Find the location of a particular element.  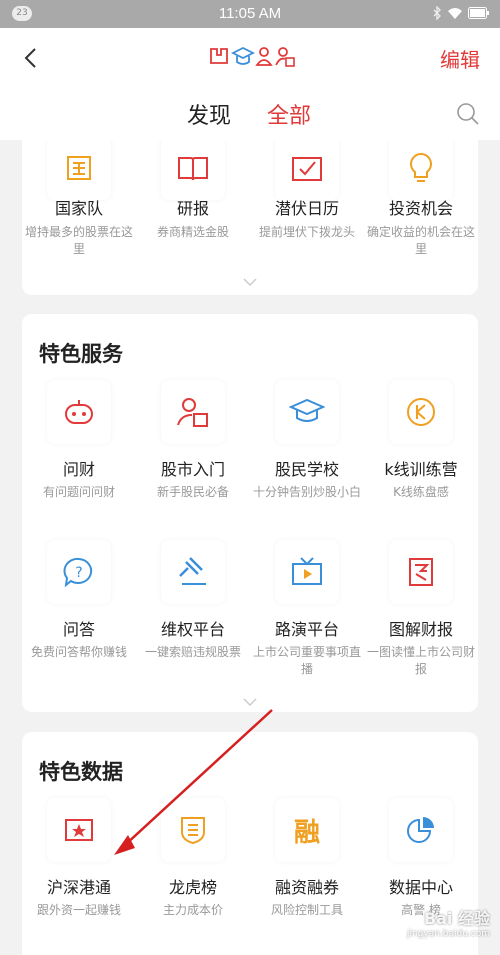

watermark: Bai 经验 jingyan.baidu.com is located at coordinates (448, 922).